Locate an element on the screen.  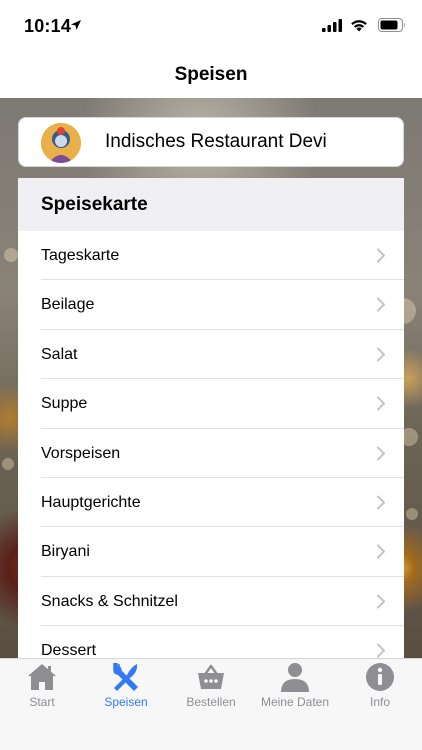
menu-item-dessert: Dessert is located at coordinates (211, 642).